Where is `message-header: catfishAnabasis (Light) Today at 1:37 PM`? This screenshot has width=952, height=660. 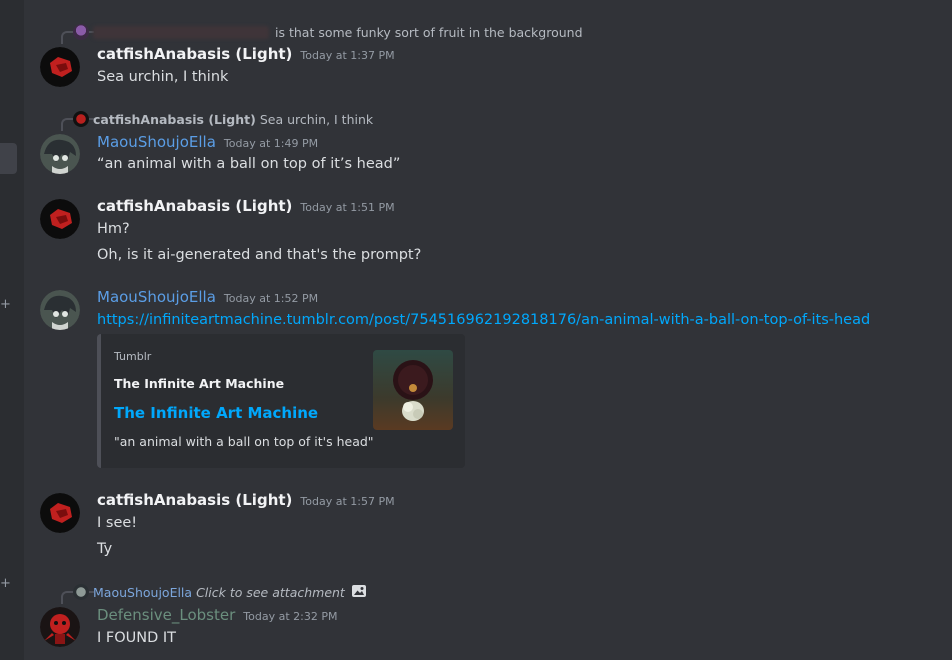 message-header: catfishAnabasis (Light) Today at 1:37 PM is located at coordinates (246, 56).